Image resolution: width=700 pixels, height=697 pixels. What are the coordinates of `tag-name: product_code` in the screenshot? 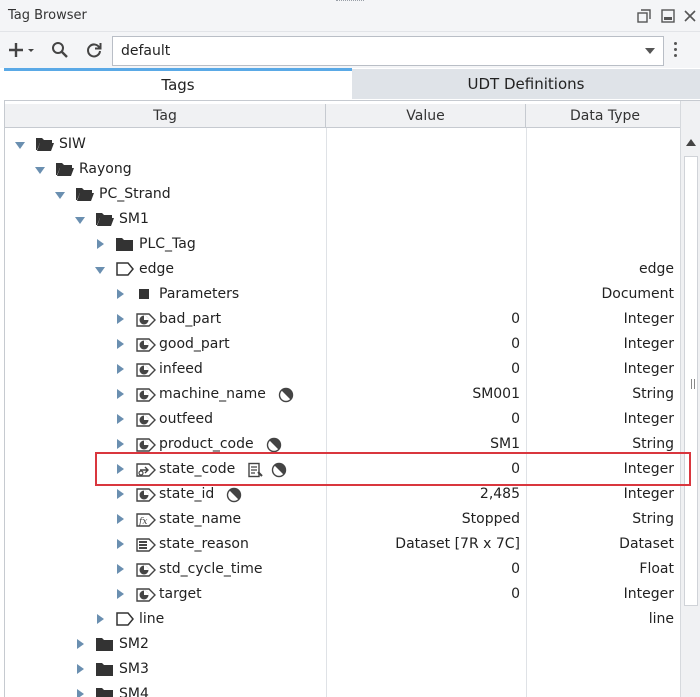 It's located at (206, 444).